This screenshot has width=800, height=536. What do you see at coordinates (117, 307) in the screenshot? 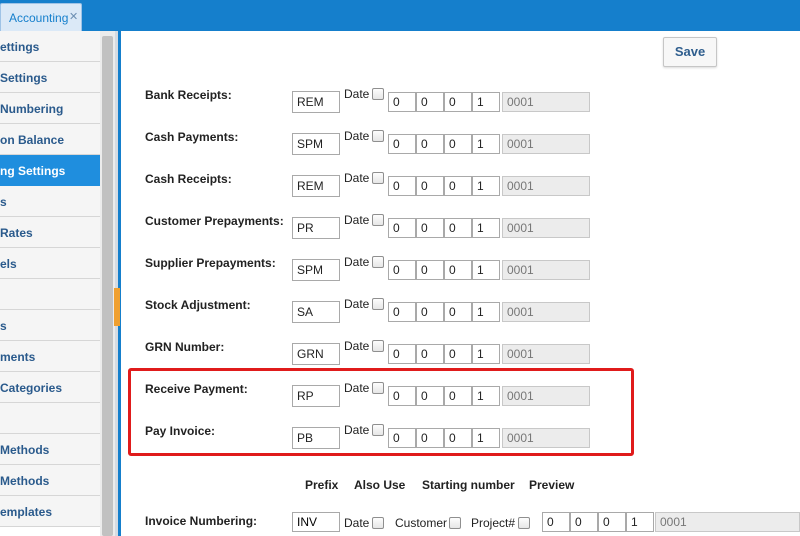
I see `collapse-handle` at bounding box center [117, 307].